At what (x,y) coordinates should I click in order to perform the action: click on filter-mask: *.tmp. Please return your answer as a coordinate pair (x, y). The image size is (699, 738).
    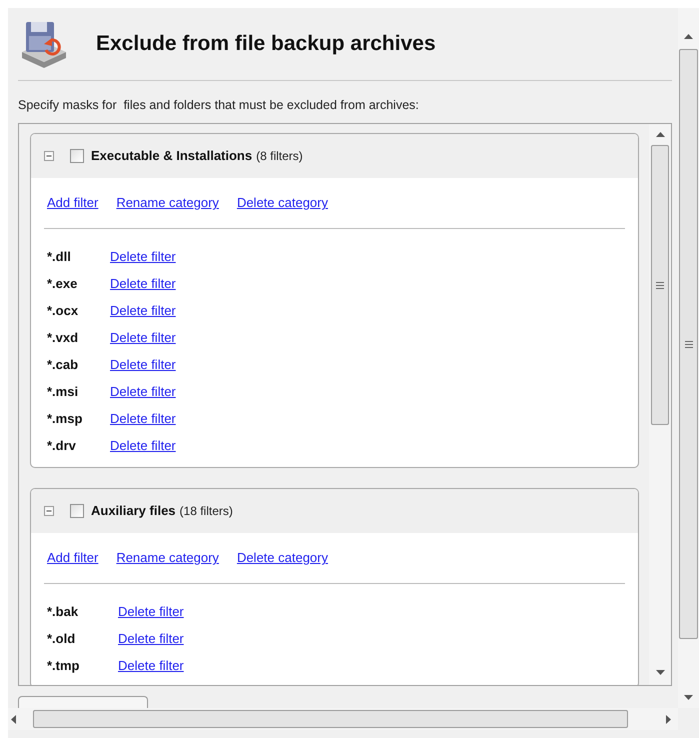
    Looking at the image, I should click on (63, 665).